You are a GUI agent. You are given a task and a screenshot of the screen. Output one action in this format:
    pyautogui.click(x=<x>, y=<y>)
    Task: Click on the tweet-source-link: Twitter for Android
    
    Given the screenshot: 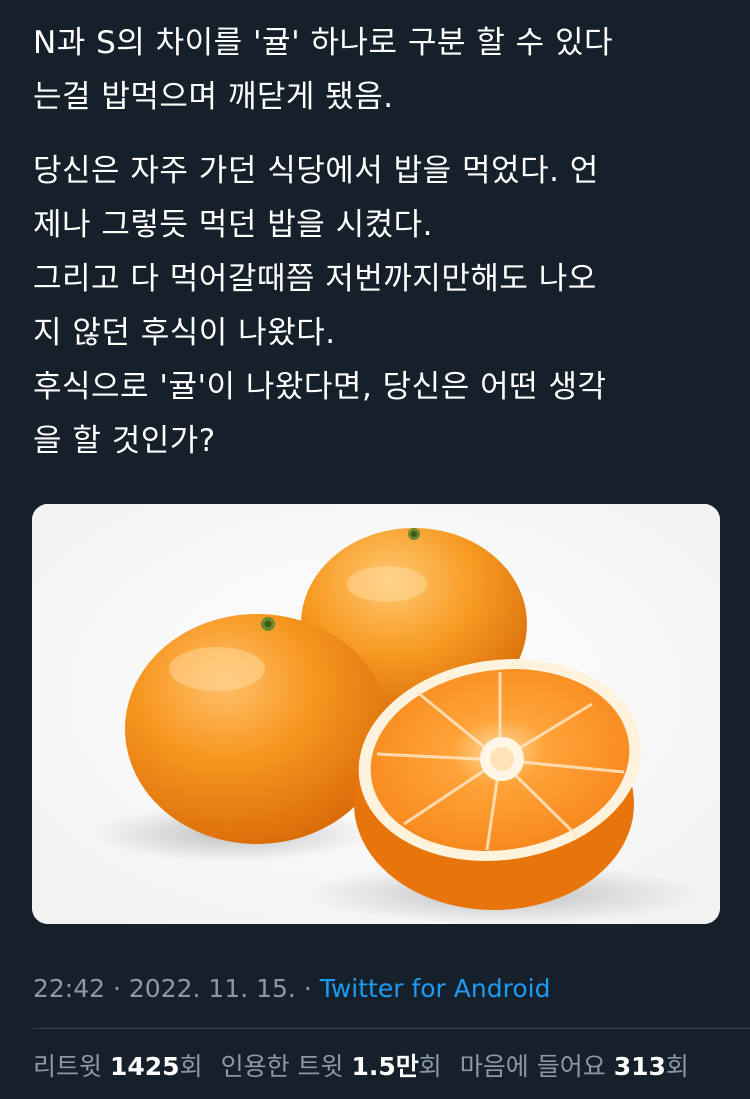 What is the action you would take?
    pyautogui.click(x=435, y=988)
    